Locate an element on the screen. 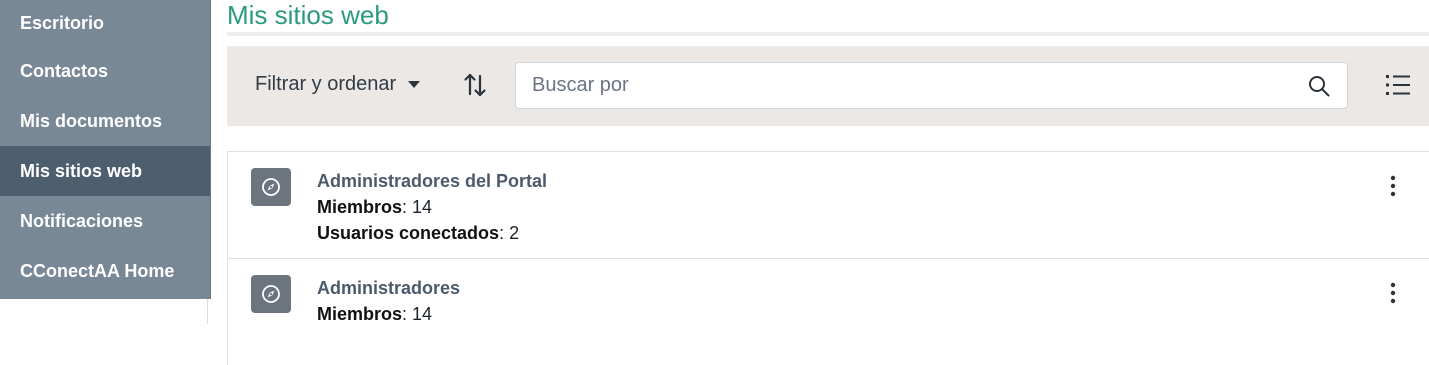  search-input is located at coordinates (906, 85).